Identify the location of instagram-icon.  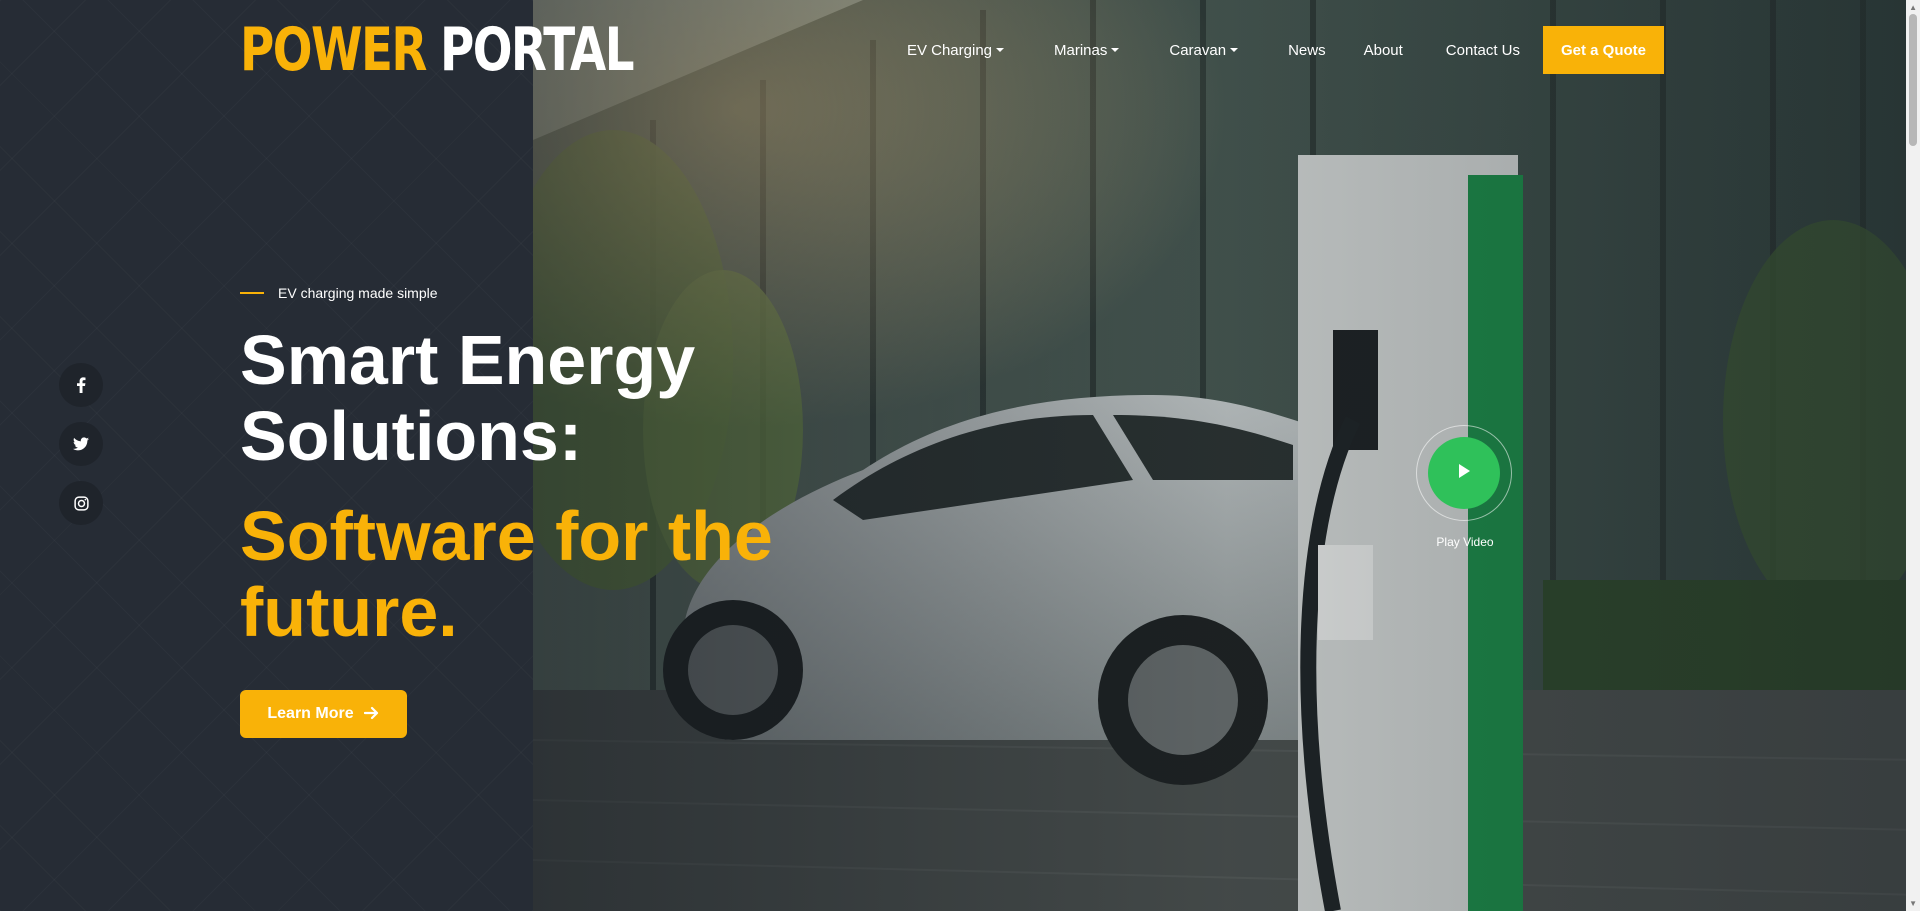
(81, 503).